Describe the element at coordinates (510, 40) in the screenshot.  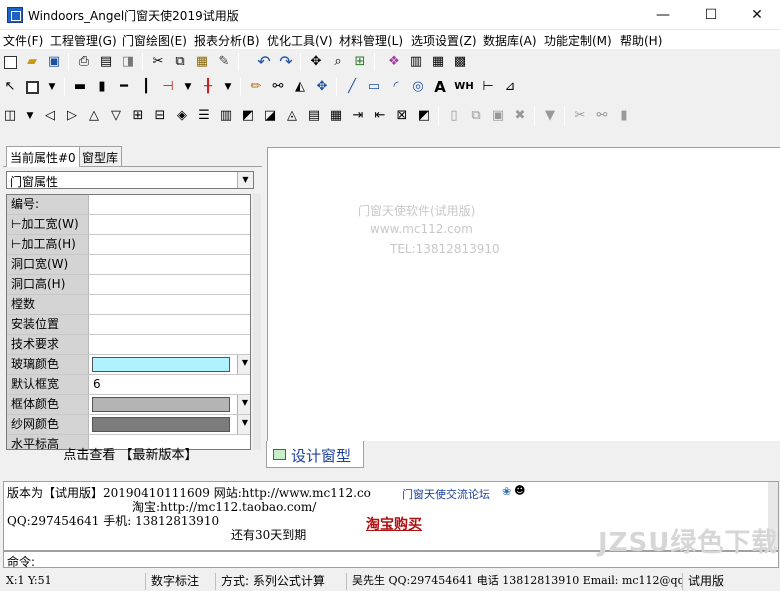
I see `menu-database: 数据库(A)` at that location.